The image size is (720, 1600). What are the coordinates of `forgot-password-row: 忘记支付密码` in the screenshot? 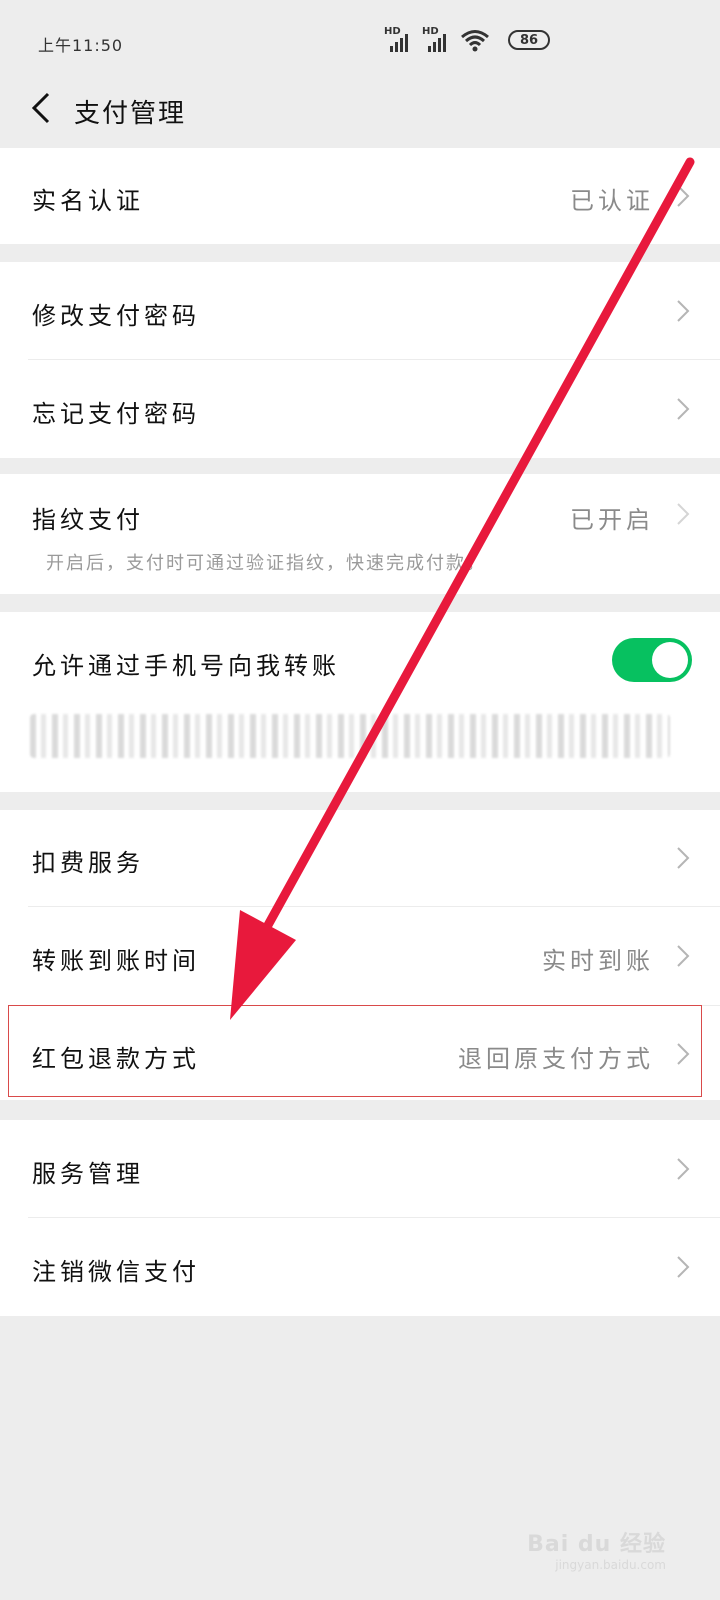 It's located at (360, 409).